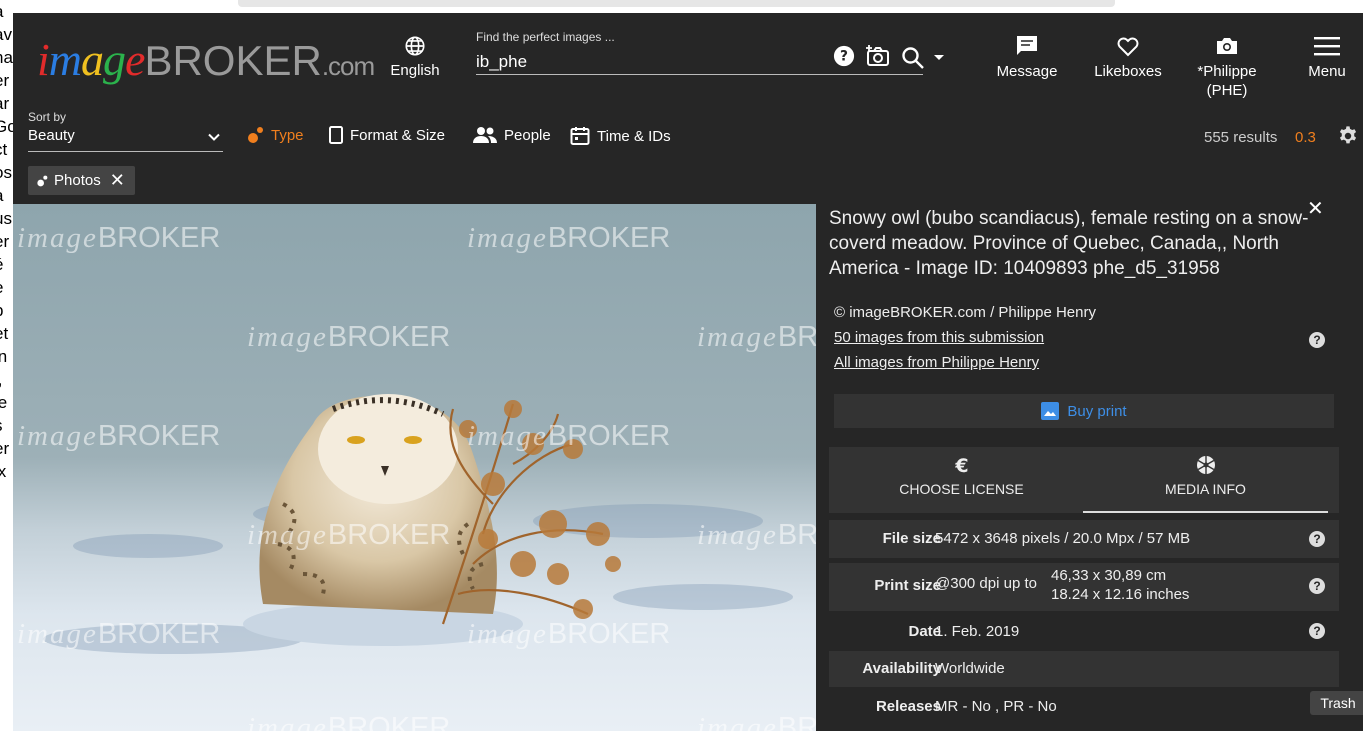  Describe the element at coordinates (4, 356) in the screenshot. I see `background-text-fragment: in` at that location.